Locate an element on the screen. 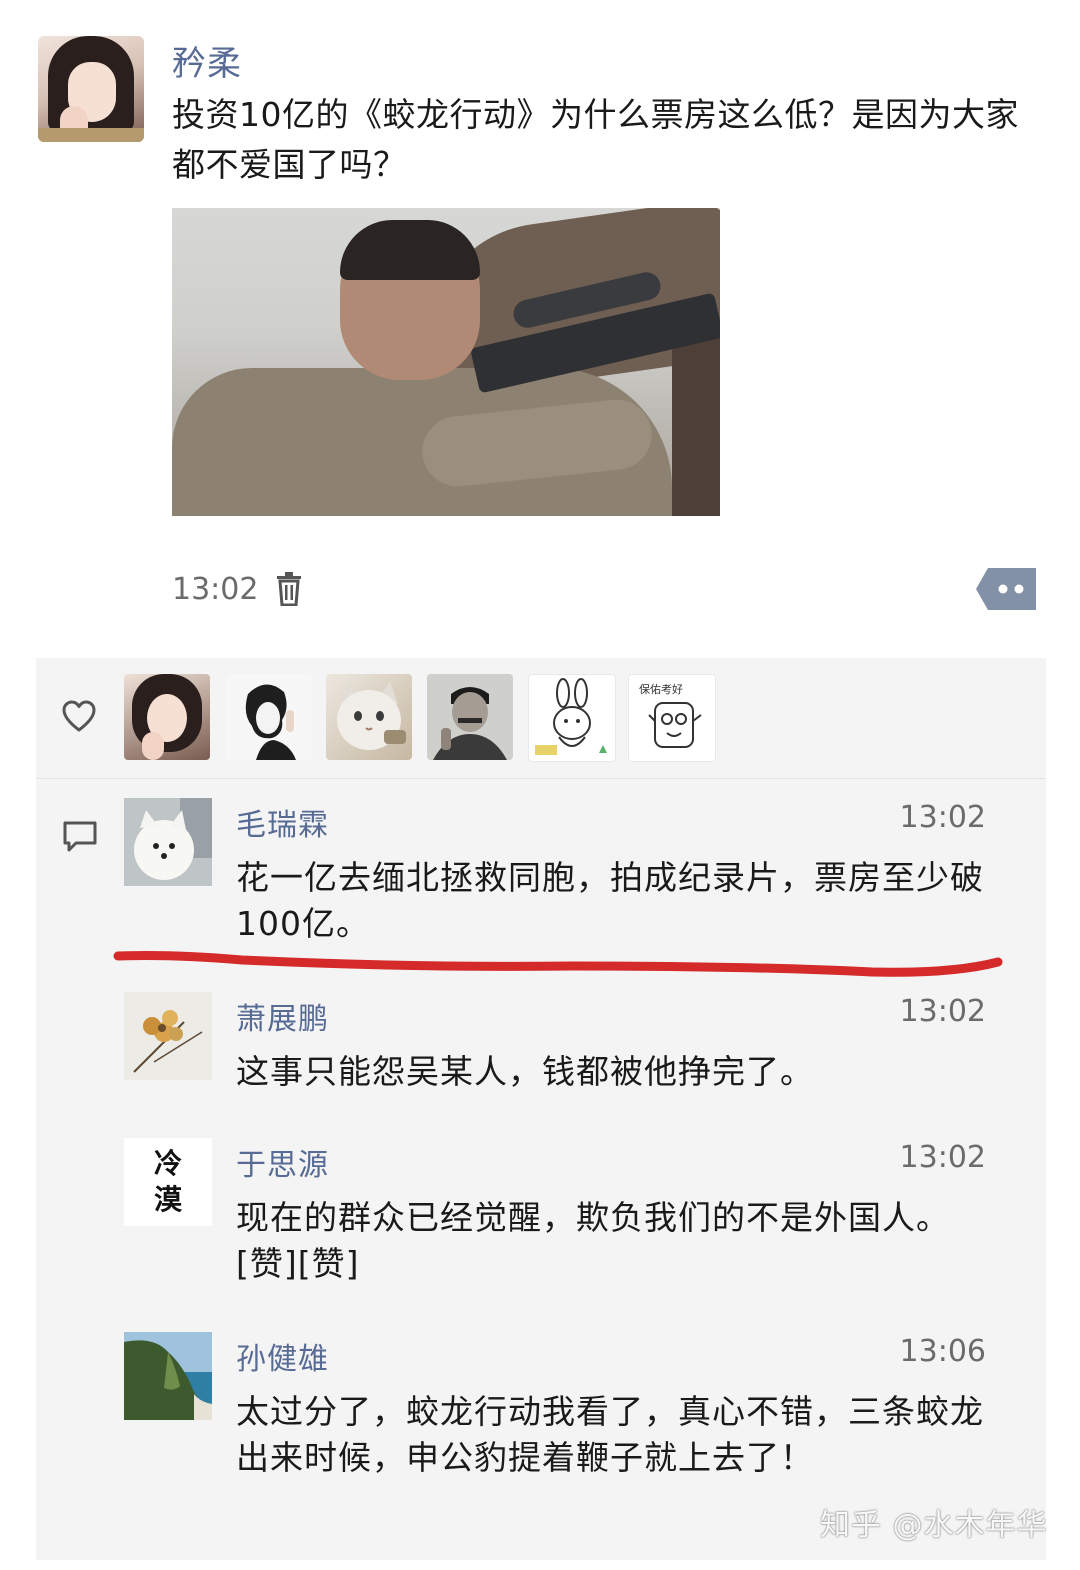 This screenshot has height=1570, width=1080. comment-text: 花一亿去缅北拯救同胞，拍成纪录片，票房至少破100亿。 is located at coordinates (616, 901).